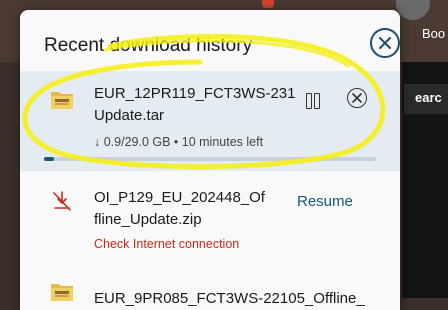  Describe the element at coordinates (11, 180) in the screenshot. I see `background-left-pane` at that location.